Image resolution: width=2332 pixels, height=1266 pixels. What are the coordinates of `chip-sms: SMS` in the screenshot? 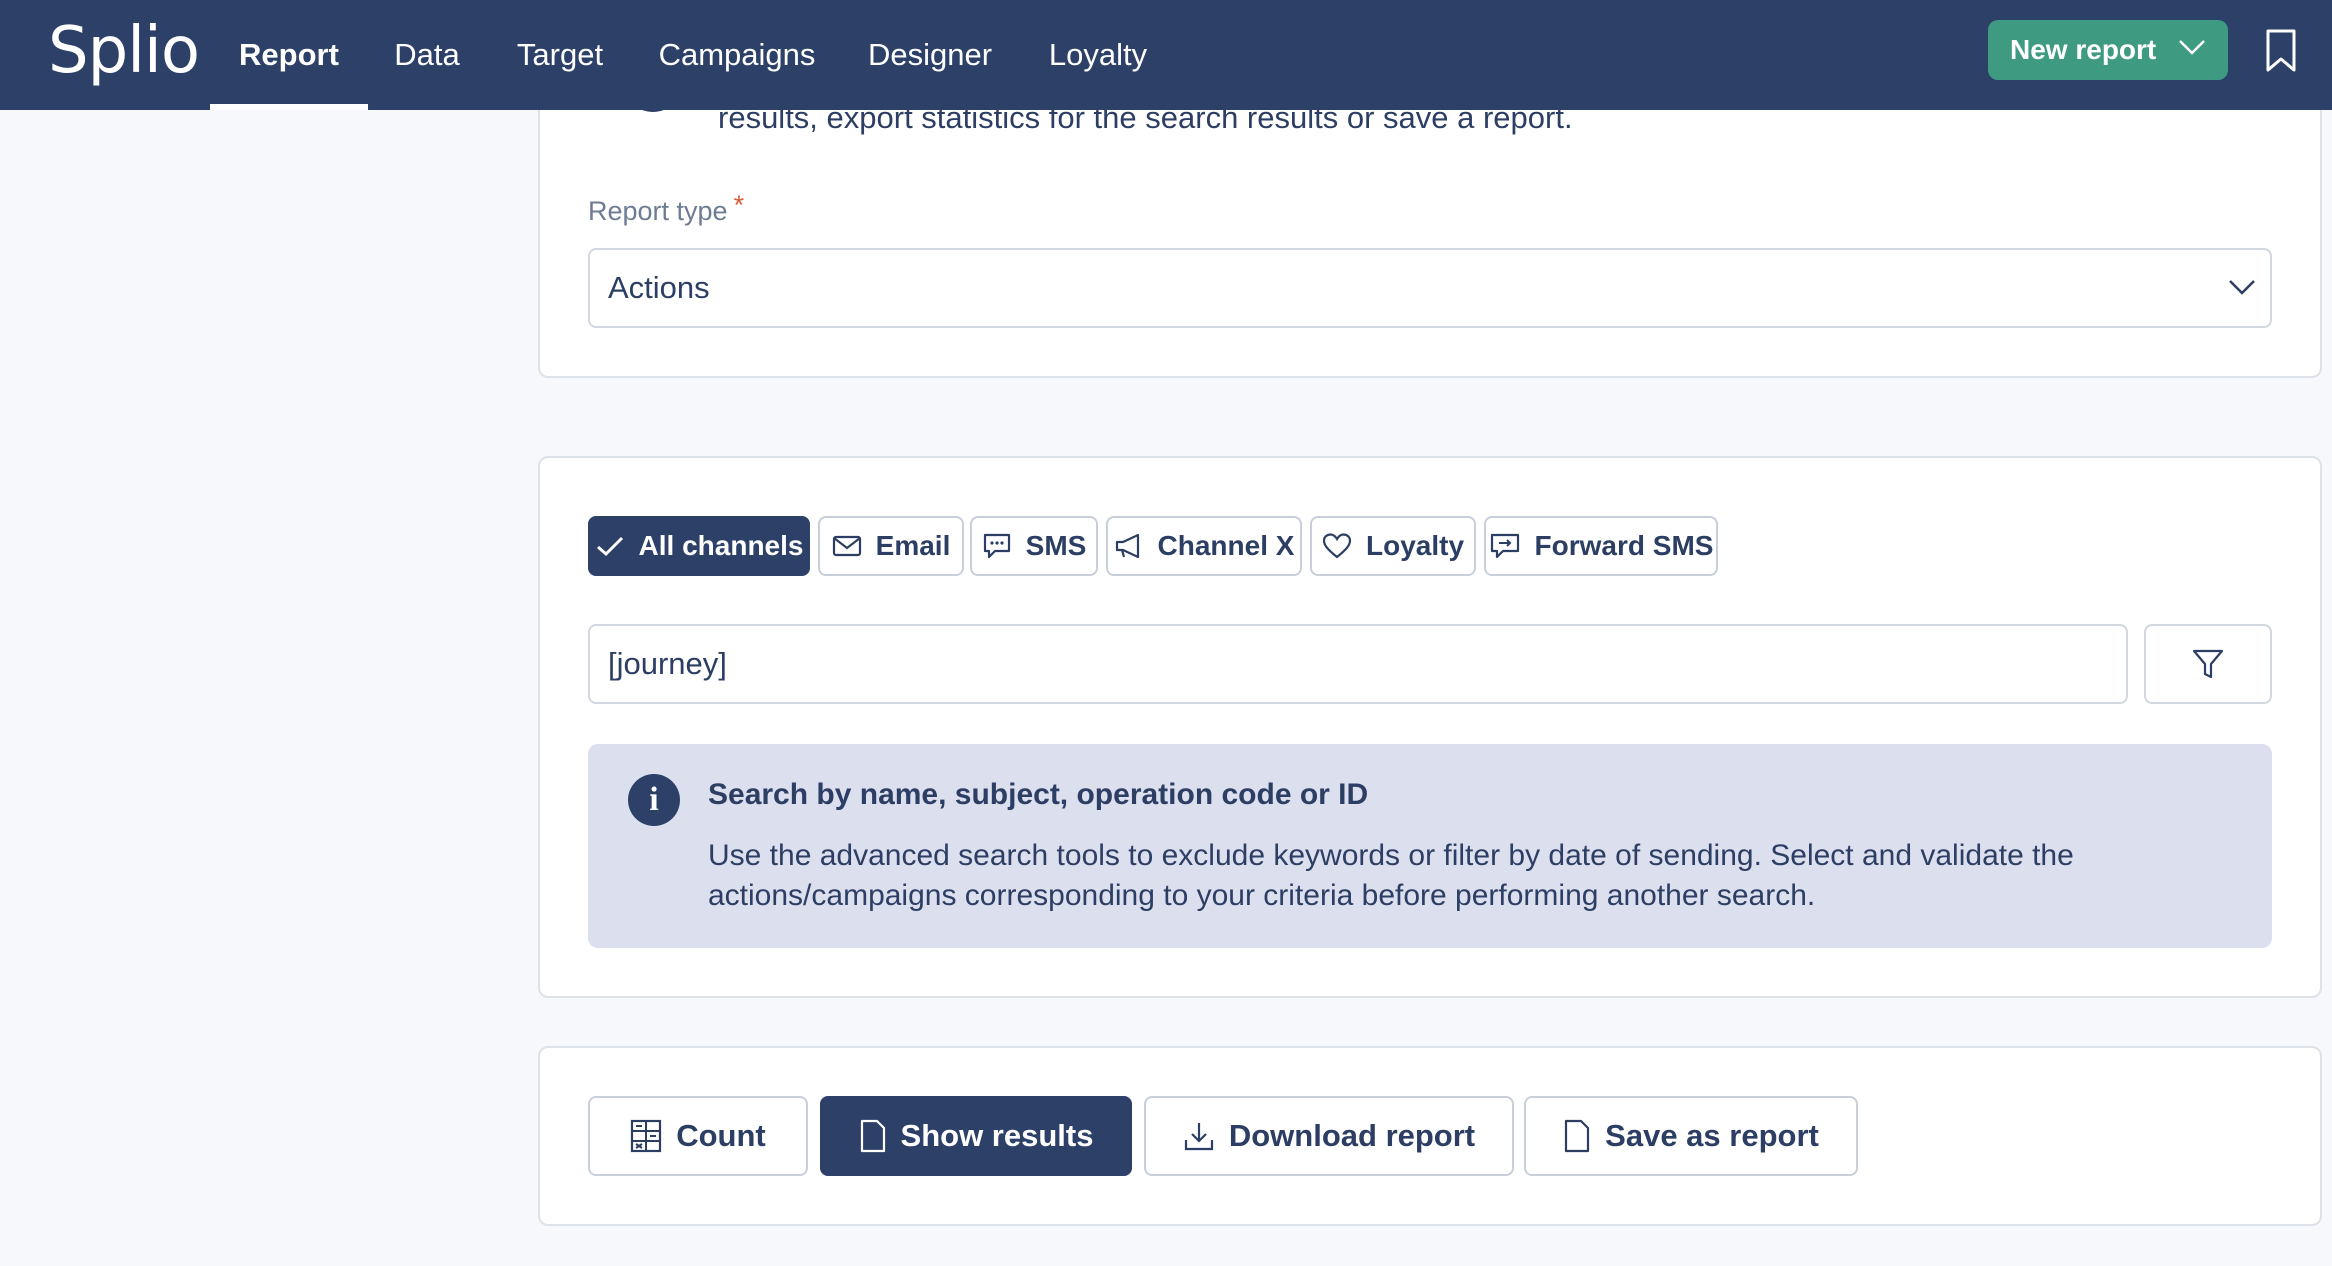 It's located at (1034, 546).